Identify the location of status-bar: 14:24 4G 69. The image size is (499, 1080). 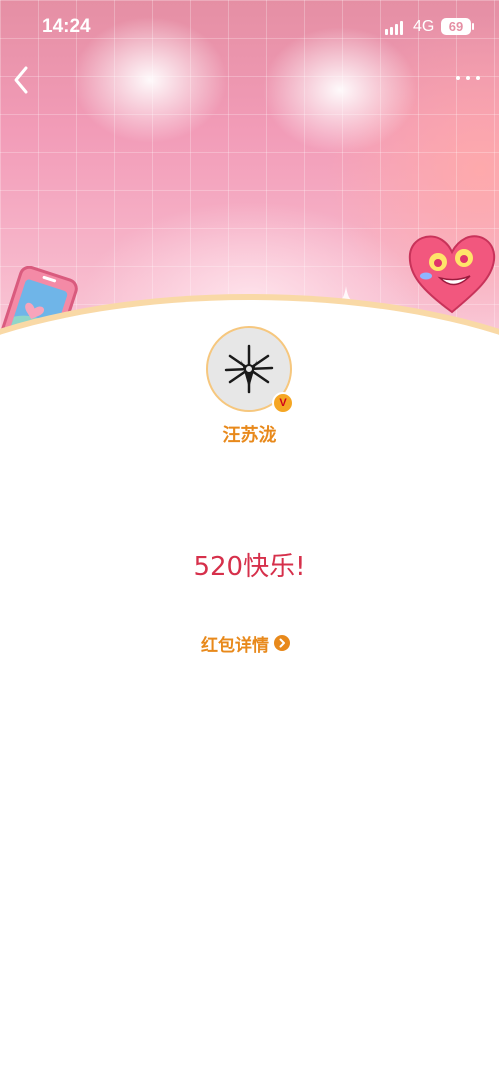
(249, 28).